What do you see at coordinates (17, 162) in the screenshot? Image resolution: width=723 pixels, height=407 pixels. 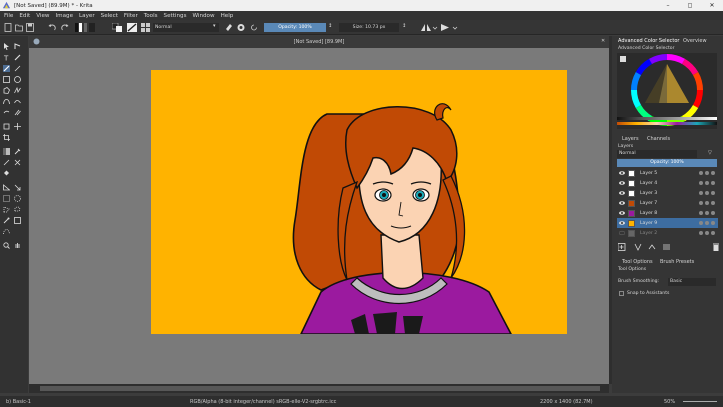 I see `smart-patch-icon` at bounding box center [17, 162].